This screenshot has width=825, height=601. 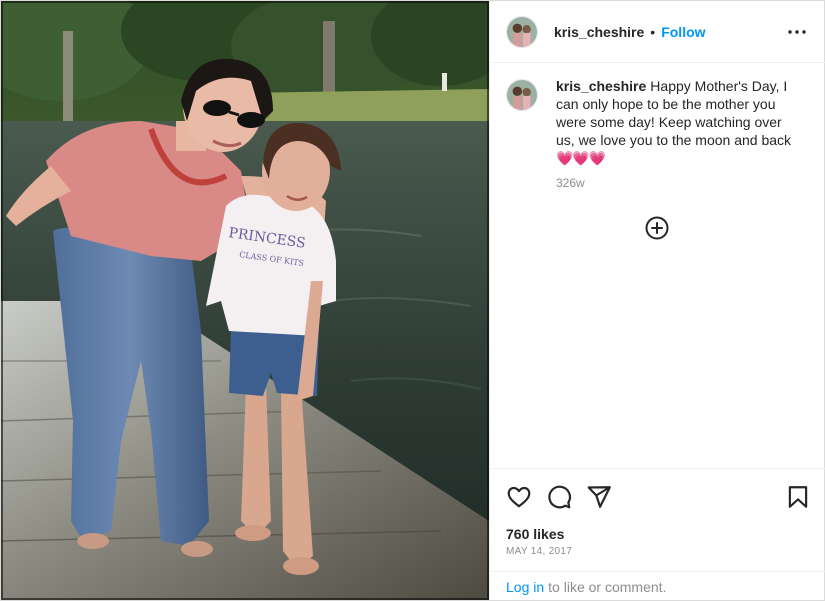 I want to click on login-prompt: Log in to like or comment., so click(x=657, y=586).